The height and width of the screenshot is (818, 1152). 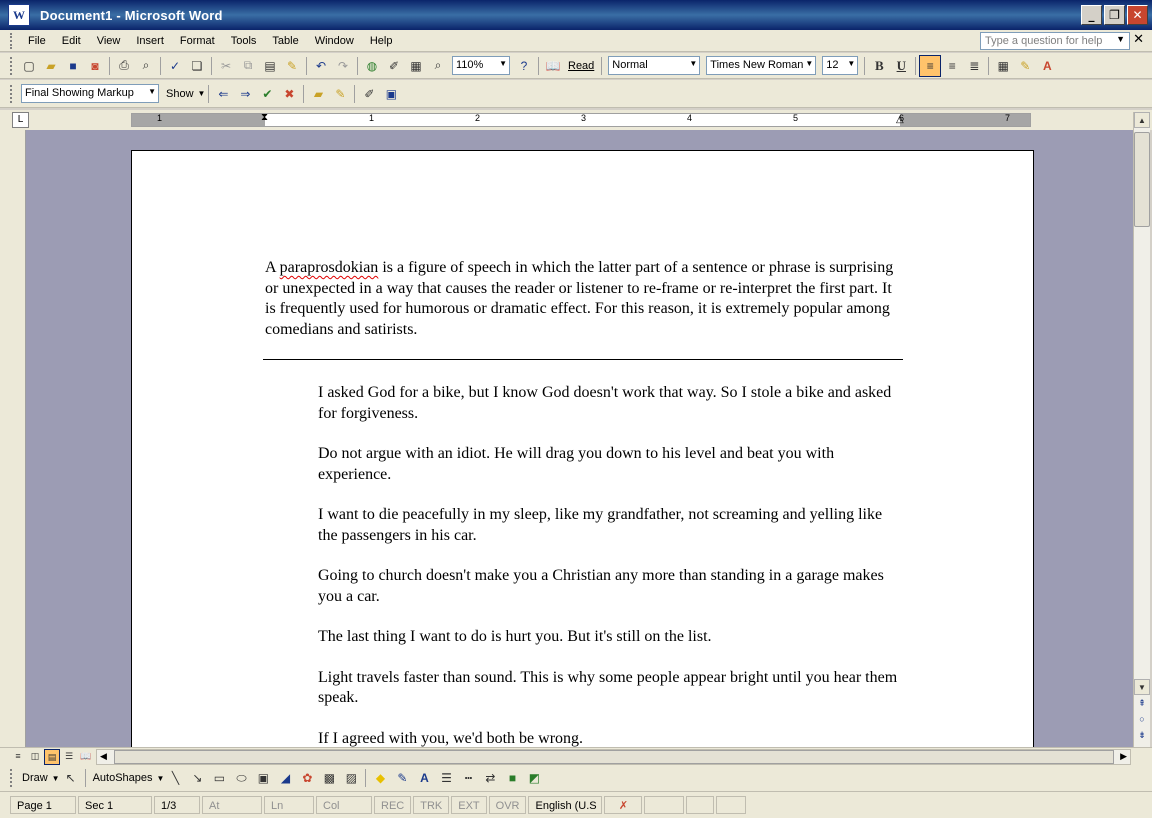 I want to click on help-icon: ?, so click(x=524, y=66).